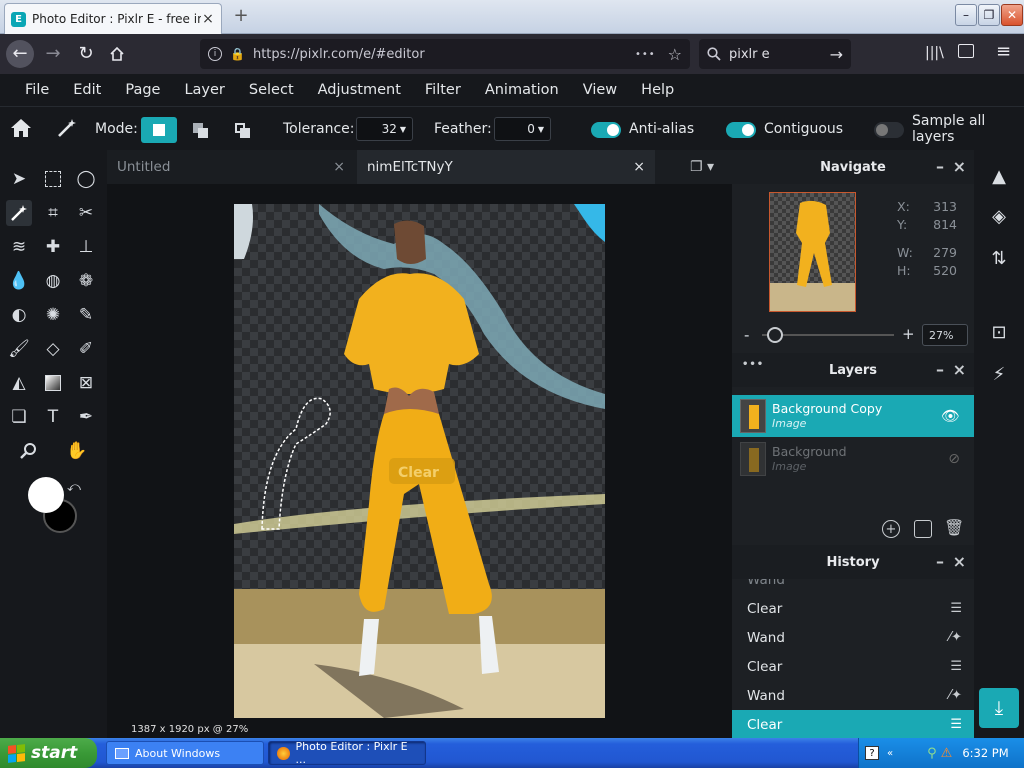 This screenshot has width=1024, height=768. I want to click on menu-select: Select, so click(271, 90).